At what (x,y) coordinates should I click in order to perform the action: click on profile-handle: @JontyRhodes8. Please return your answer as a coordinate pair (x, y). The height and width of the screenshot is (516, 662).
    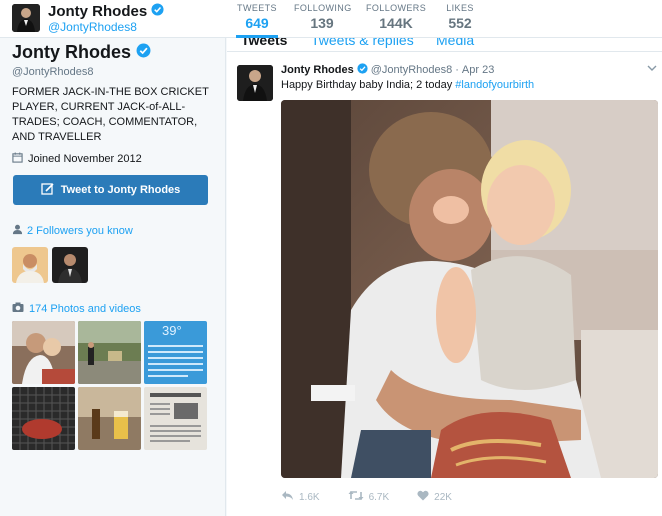
    Looking at the image, I should click on (53, 72).